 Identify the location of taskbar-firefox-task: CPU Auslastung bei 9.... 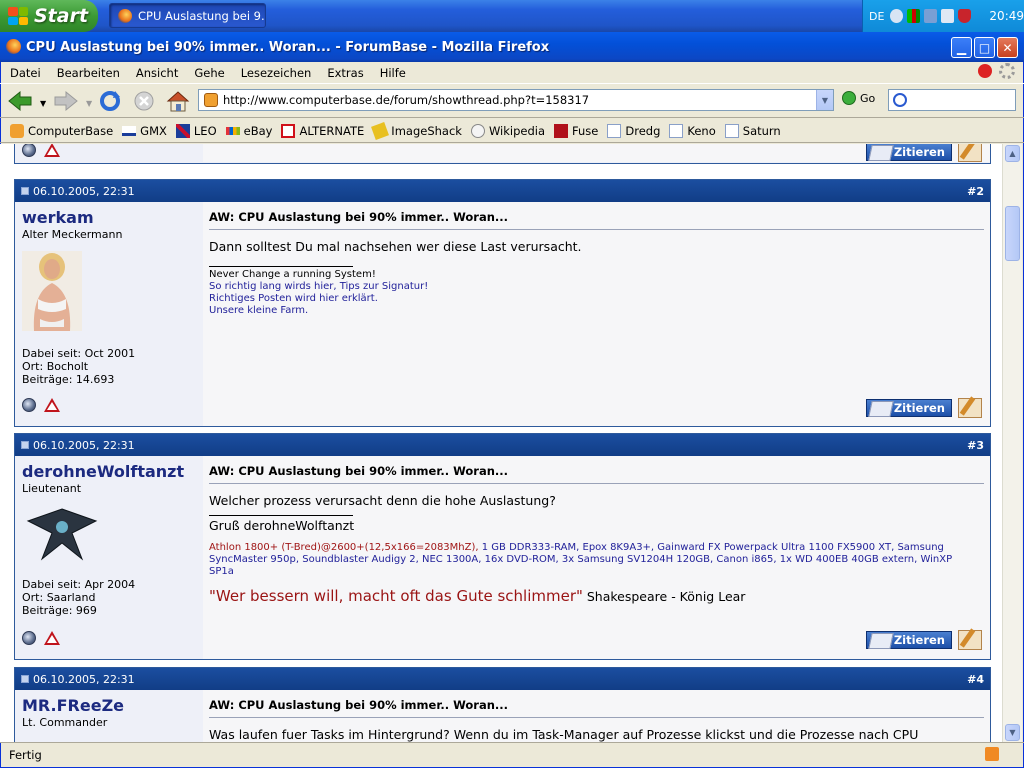
(187, 15).